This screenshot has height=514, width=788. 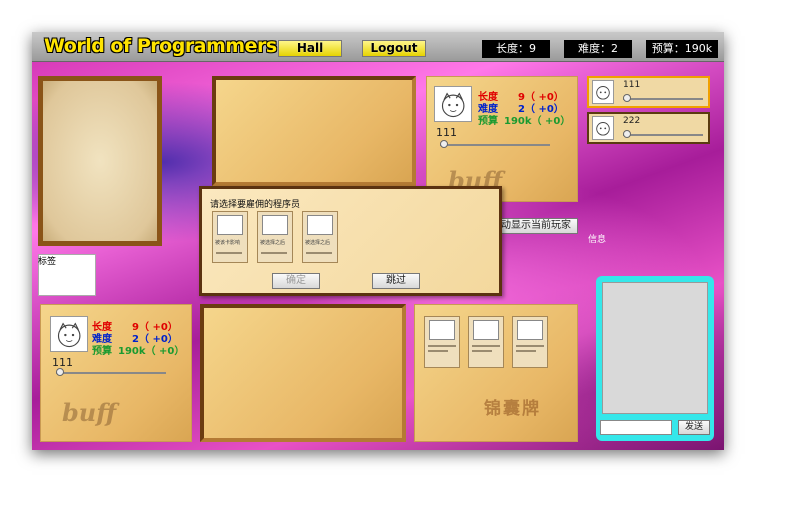 I want to click on brocade-card-label: 锦囊牌, so click(x=512, y=409).